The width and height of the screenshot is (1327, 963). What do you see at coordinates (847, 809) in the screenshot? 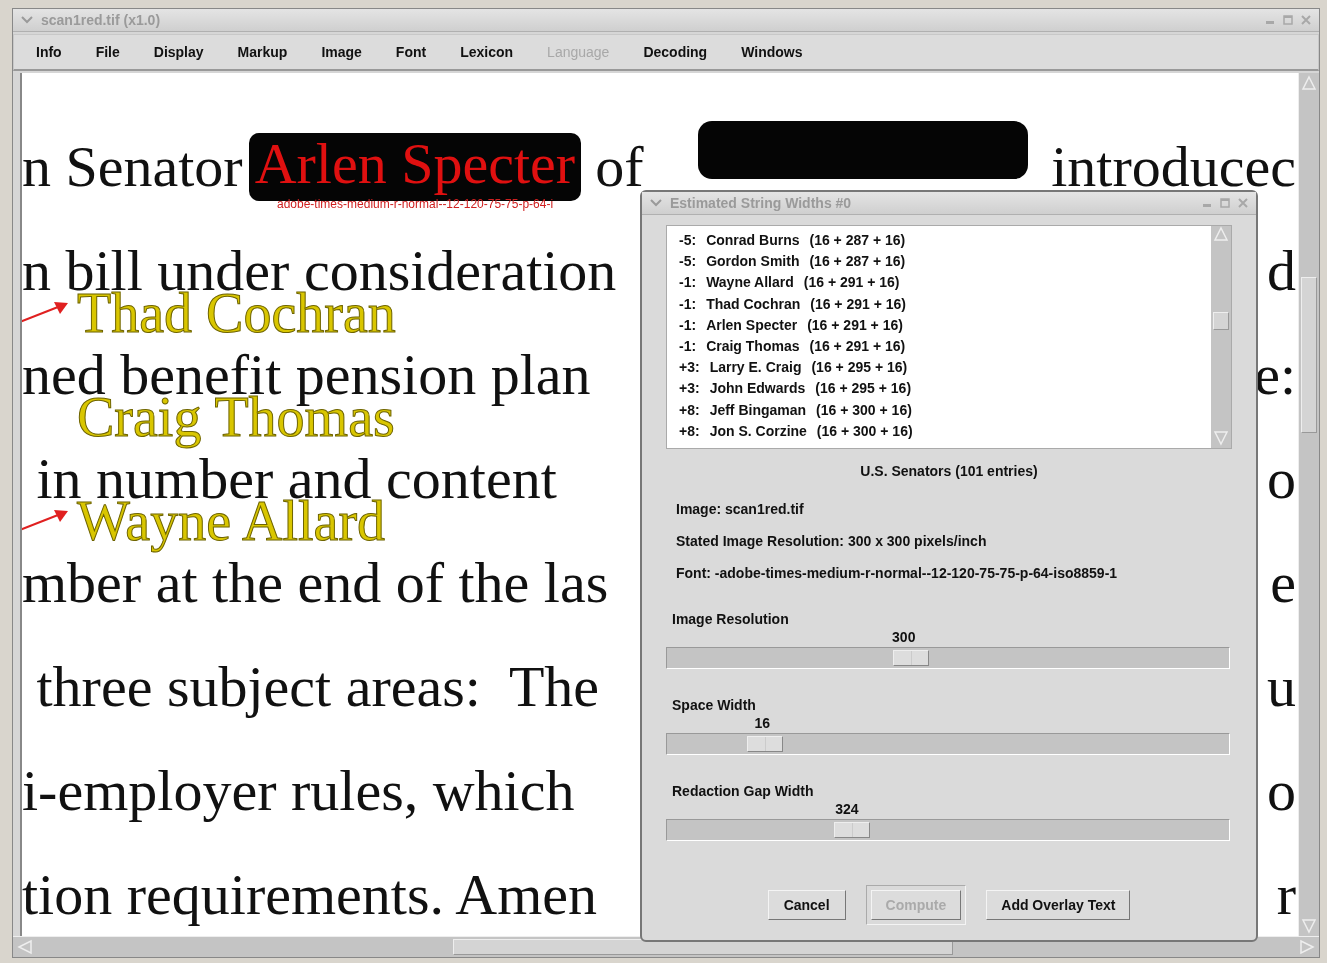
I see `slider-value: 324` at bounding box center [847, 809].